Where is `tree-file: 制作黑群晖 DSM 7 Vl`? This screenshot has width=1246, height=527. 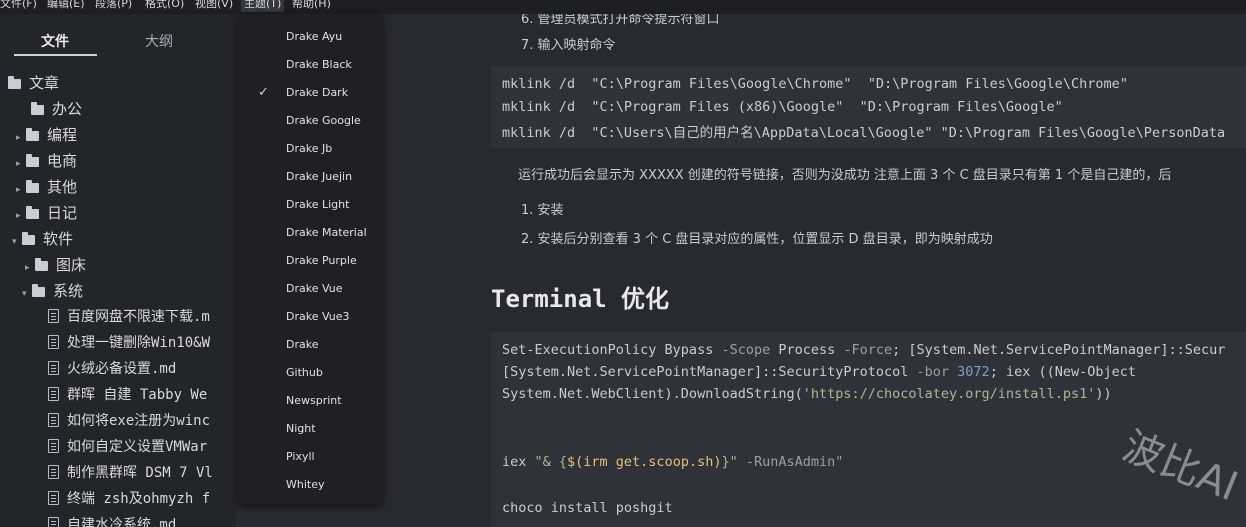
tree-file: 制作黑群晖 DSM 7 Vl is located at coordinates (130, 473).